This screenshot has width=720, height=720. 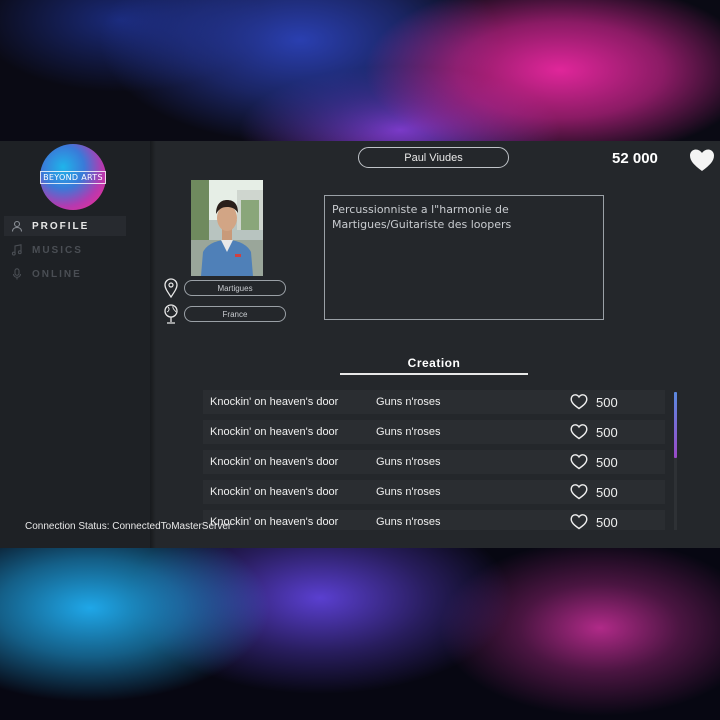 What do you see at coordinates (171, 314) in the screenshot?
I see `globe-icon` at bounding box center [171, 314].